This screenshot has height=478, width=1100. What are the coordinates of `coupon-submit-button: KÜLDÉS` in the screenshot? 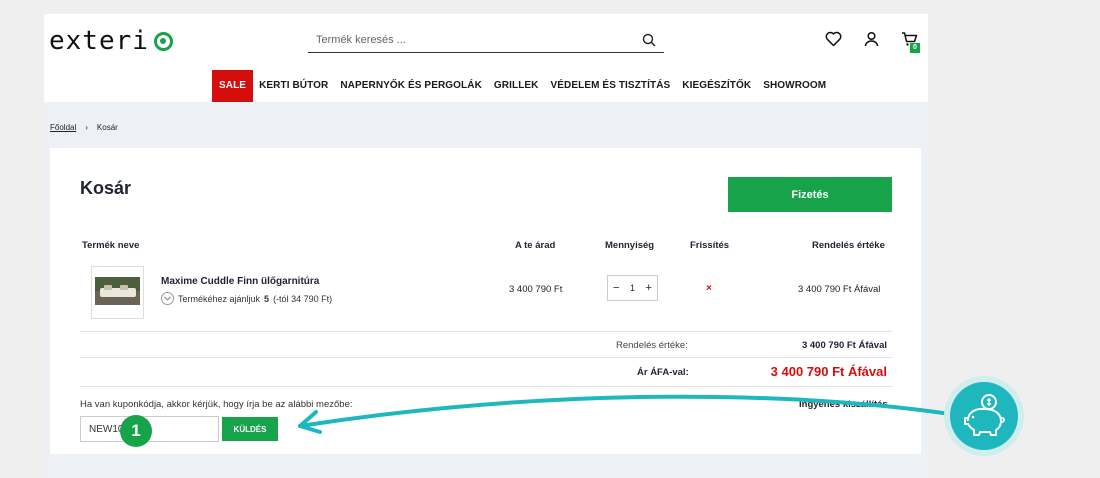 It's located at (250, 429).